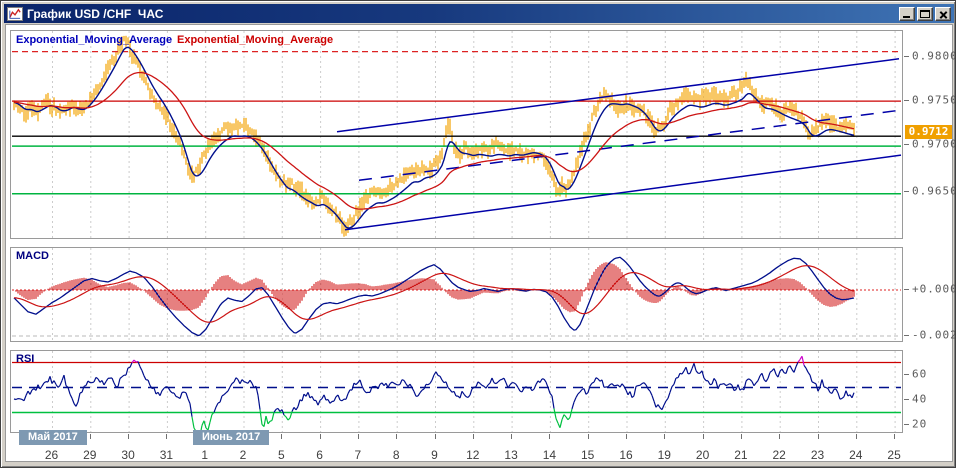  What do you see at coordinates (32, 256) in the screenshot?
I see `macd-label: MACD` at bounding box center [32, 256].